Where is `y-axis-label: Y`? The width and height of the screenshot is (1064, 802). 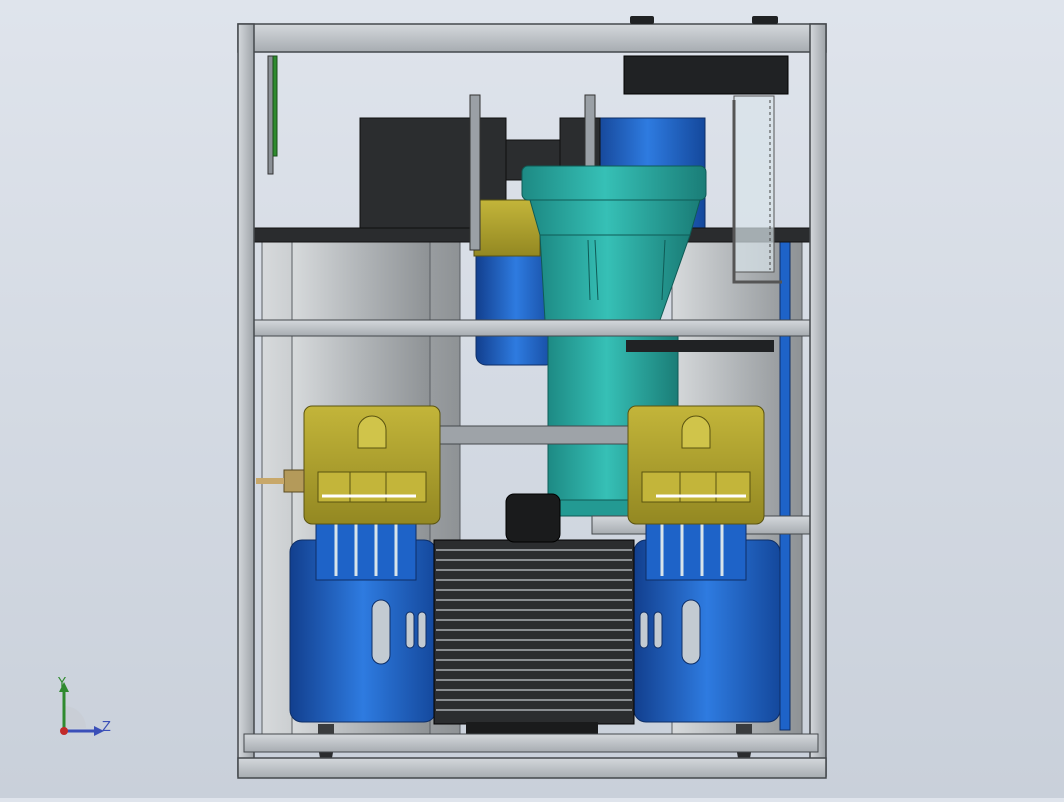
y-axis-label: Y is located at coordinates (62, 683).